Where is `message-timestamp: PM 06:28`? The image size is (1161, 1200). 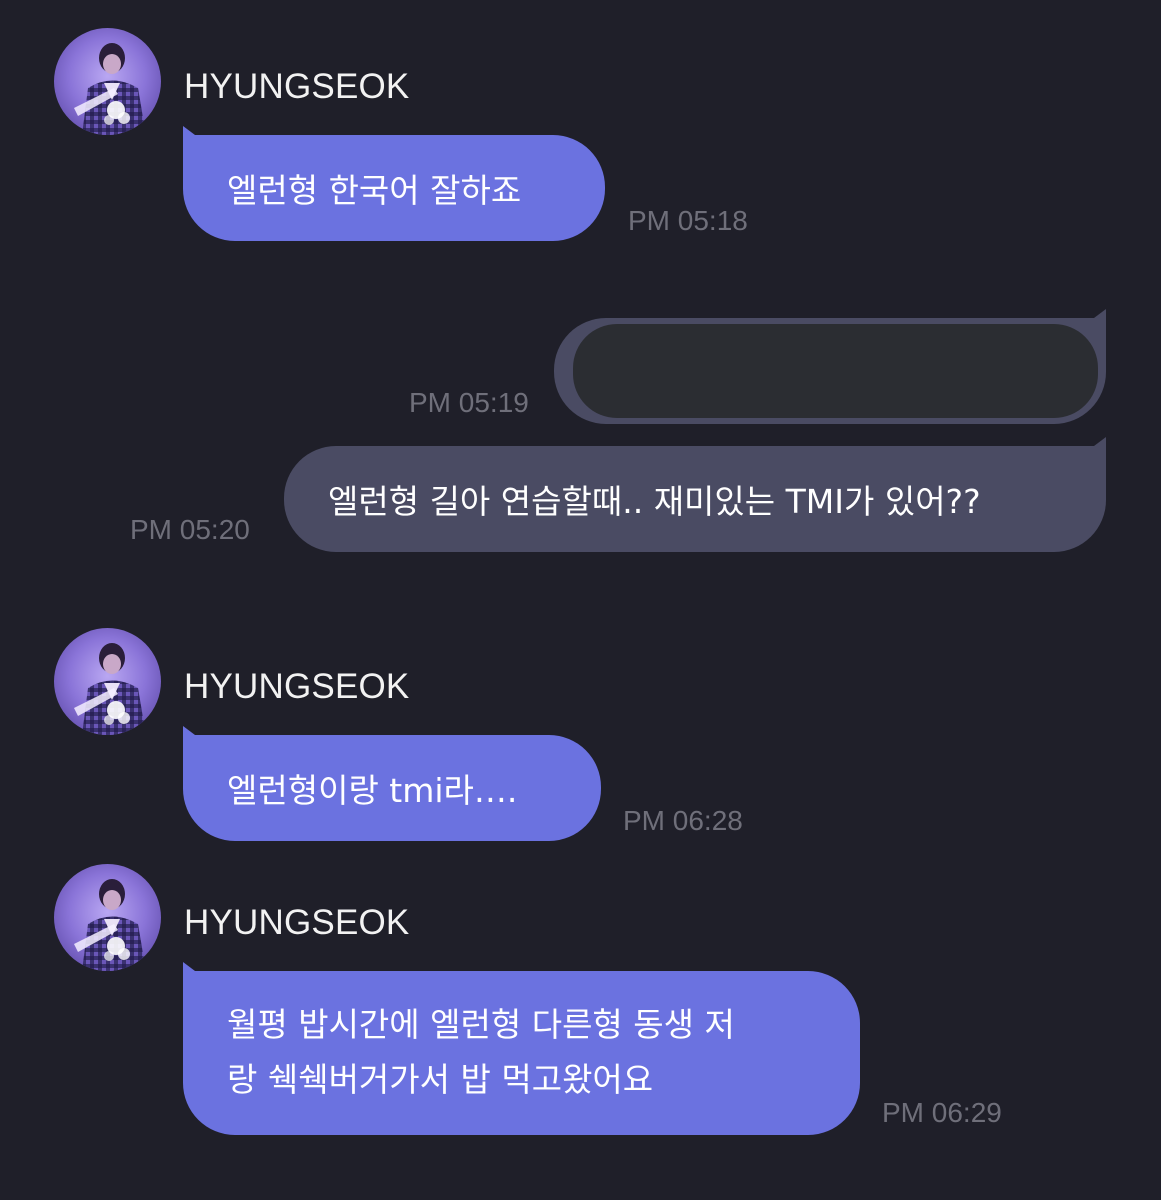 message-timestamp: PM 06:28 is located at coordinates (683, 820).